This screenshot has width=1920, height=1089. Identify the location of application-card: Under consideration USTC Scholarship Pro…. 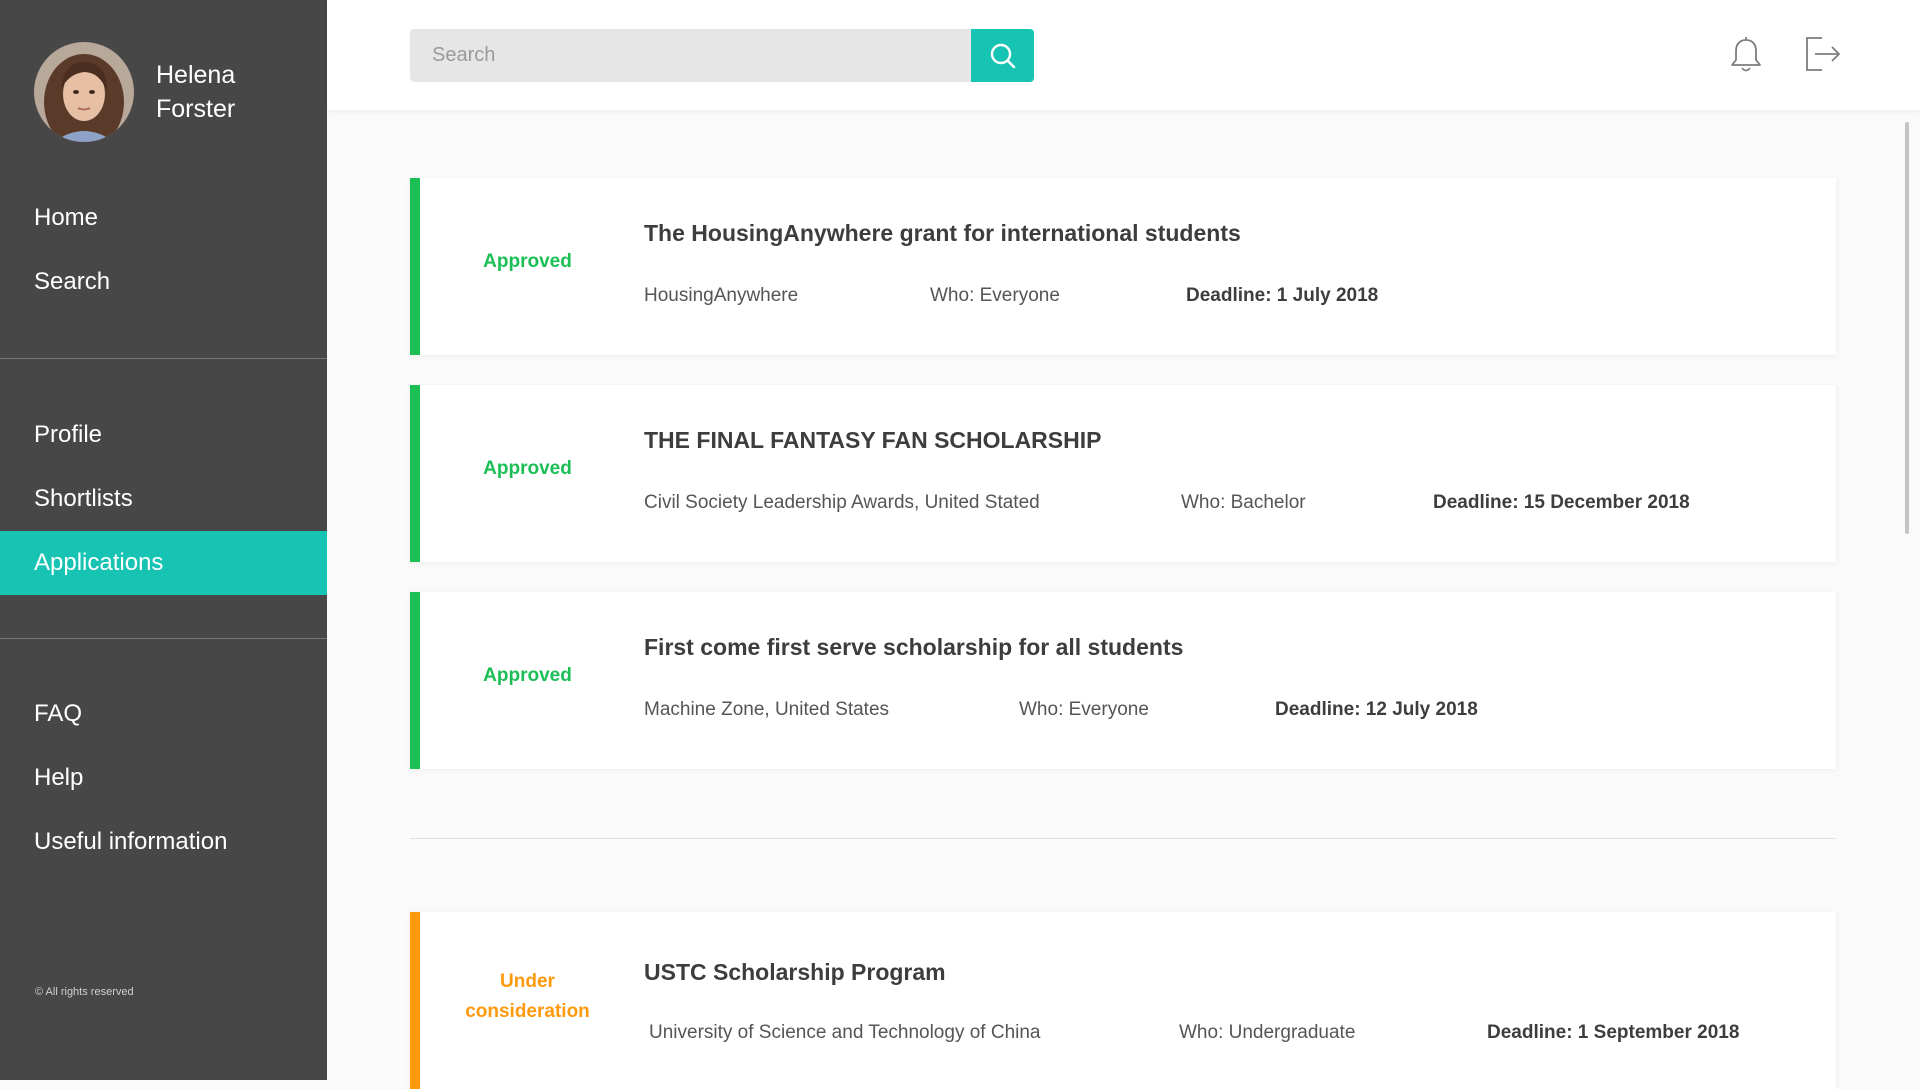
(1123, 1000).